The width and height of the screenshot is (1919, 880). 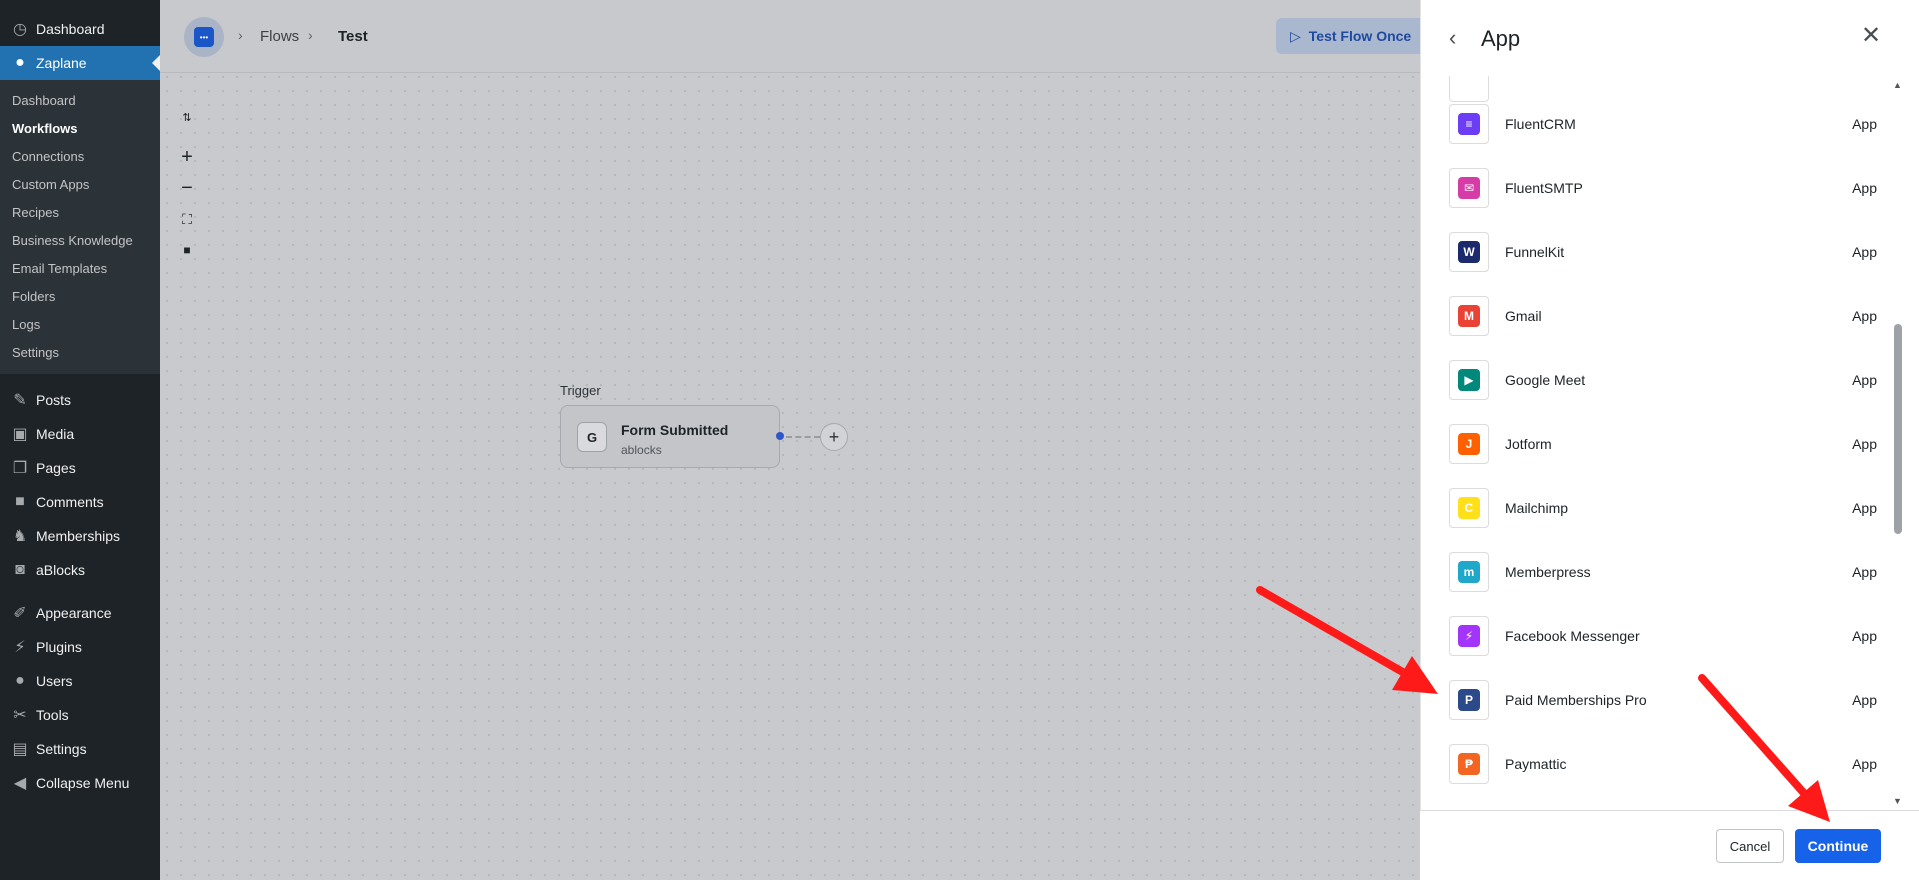 I want to click on cancel-button: Cancel, so click(x=1750, y=846).